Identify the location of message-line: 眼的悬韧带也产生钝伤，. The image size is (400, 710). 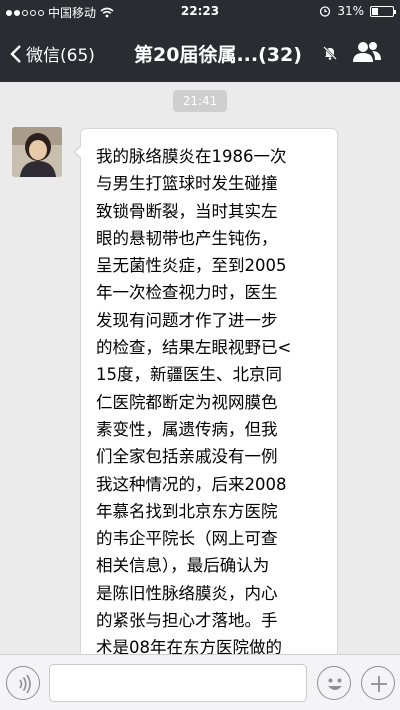
(187, 238).